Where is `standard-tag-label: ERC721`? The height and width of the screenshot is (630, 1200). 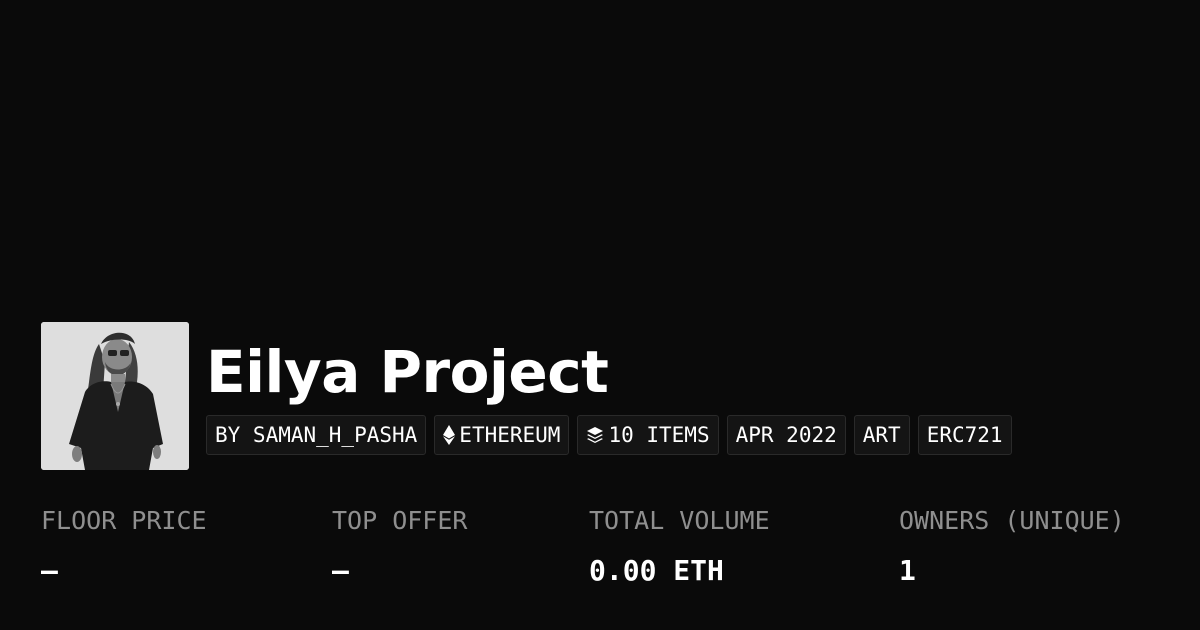 standard-tag-label: ERC721 is located at coordinates (964, 435).